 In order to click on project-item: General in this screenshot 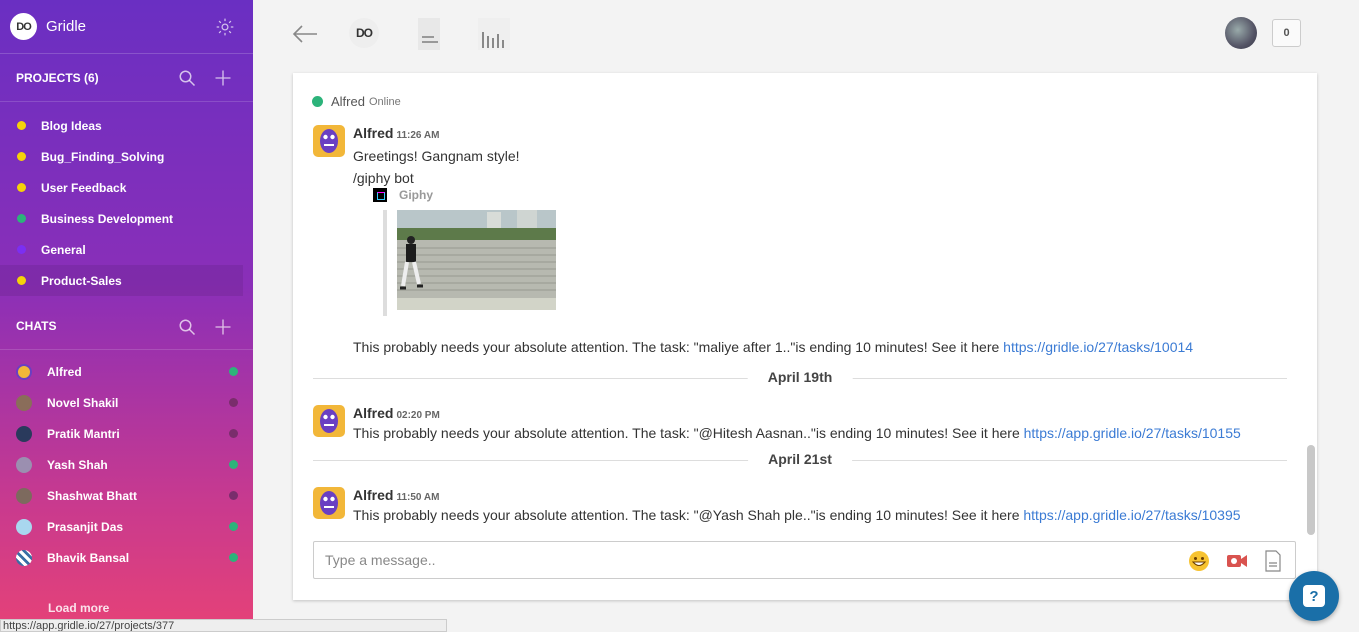, I will do `click(126, 249)`.